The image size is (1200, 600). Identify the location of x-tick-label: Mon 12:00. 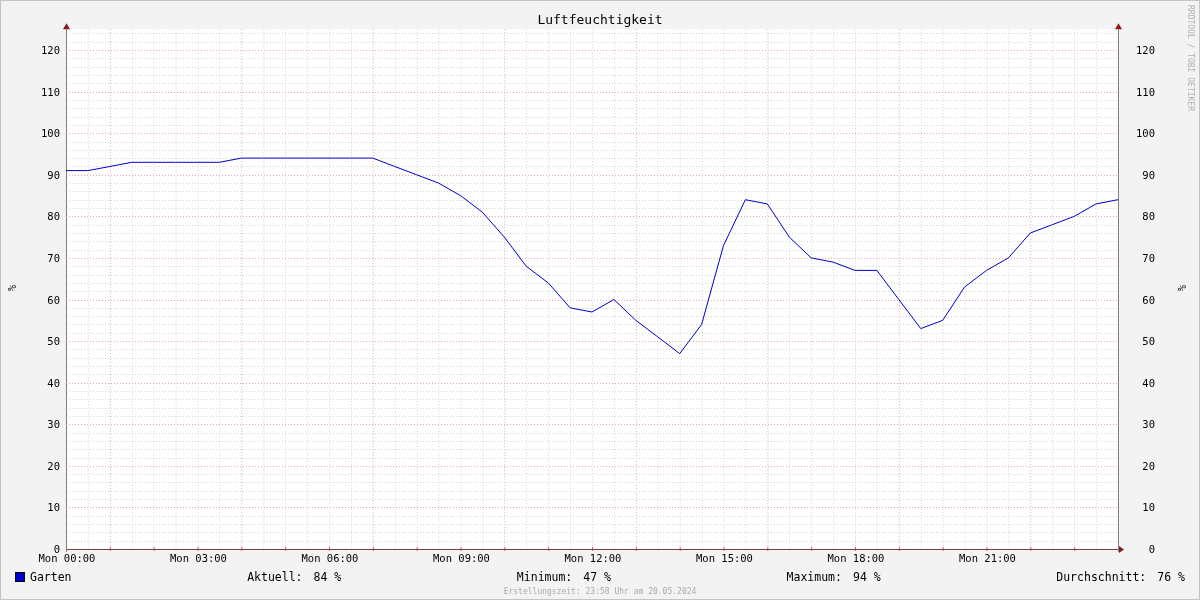
(593, 558).